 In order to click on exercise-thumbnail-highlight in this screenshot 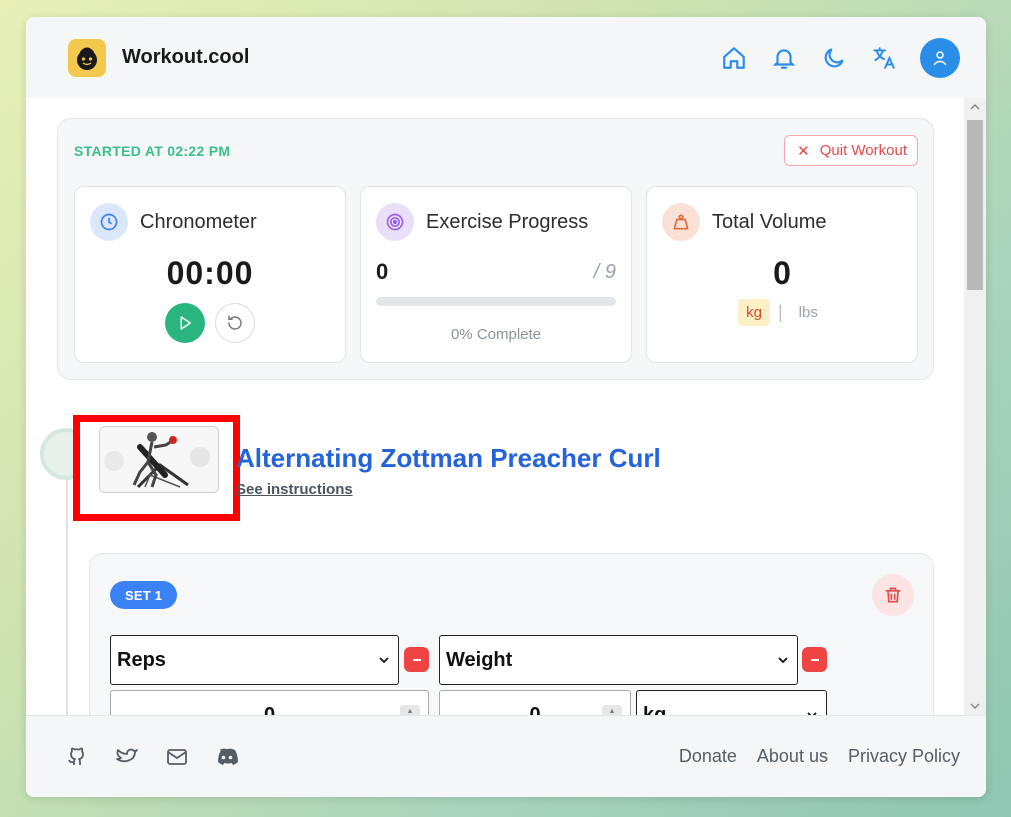, I will do `click(156, 468)`.